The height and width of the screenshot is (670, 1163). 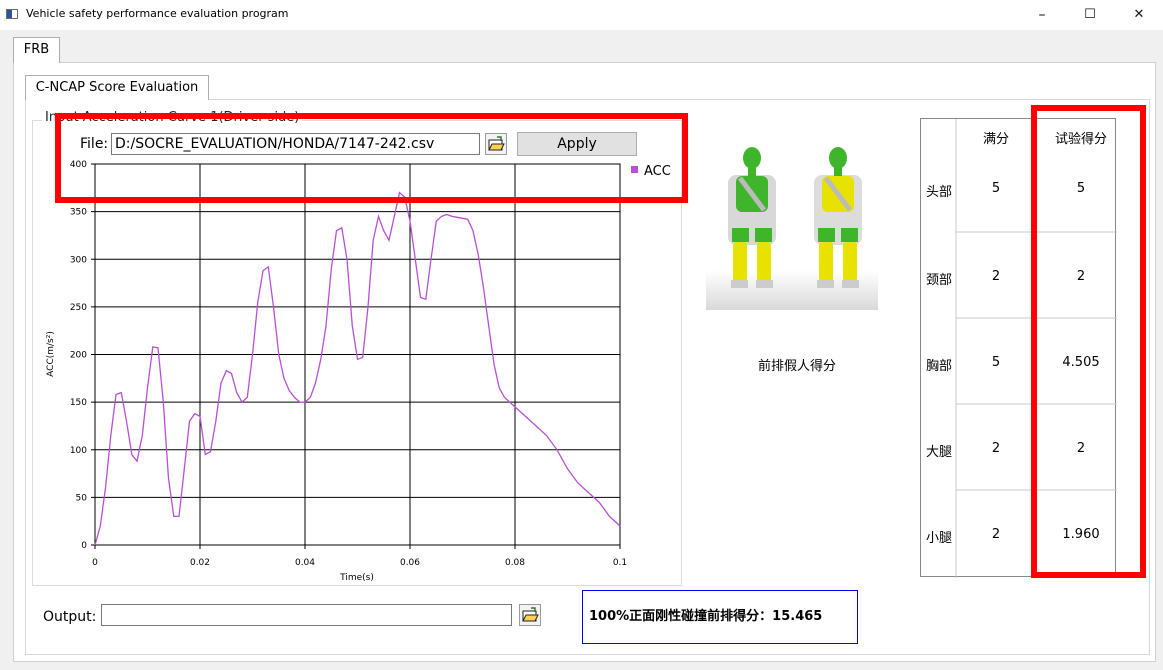 I want to click on x-tick-label: 0.06, so click(x=410, y=563).